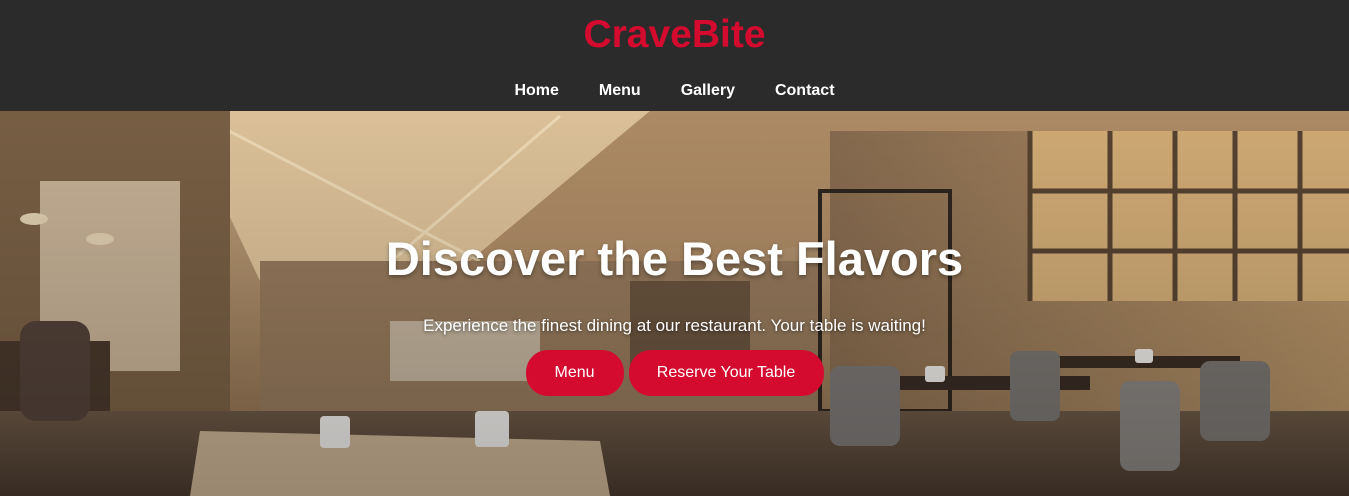  I want to click on brand-logo: CraveBite, so click(674, 35).